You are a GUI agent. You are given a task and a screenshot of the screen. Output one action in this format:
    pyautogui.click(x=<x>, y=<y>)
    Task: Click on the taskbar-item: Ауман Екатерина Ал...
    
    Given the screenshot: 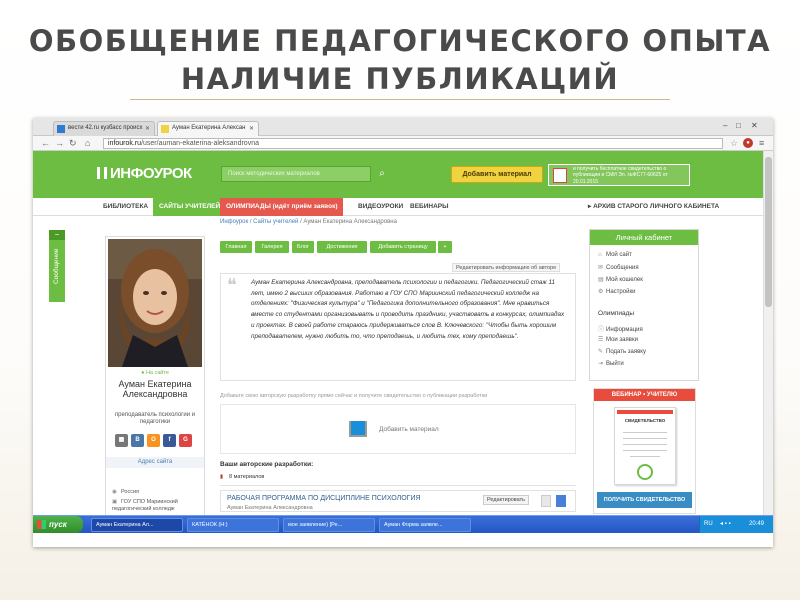 What is the action you would take?
    pyautogui.click(x=137, y=525)
    